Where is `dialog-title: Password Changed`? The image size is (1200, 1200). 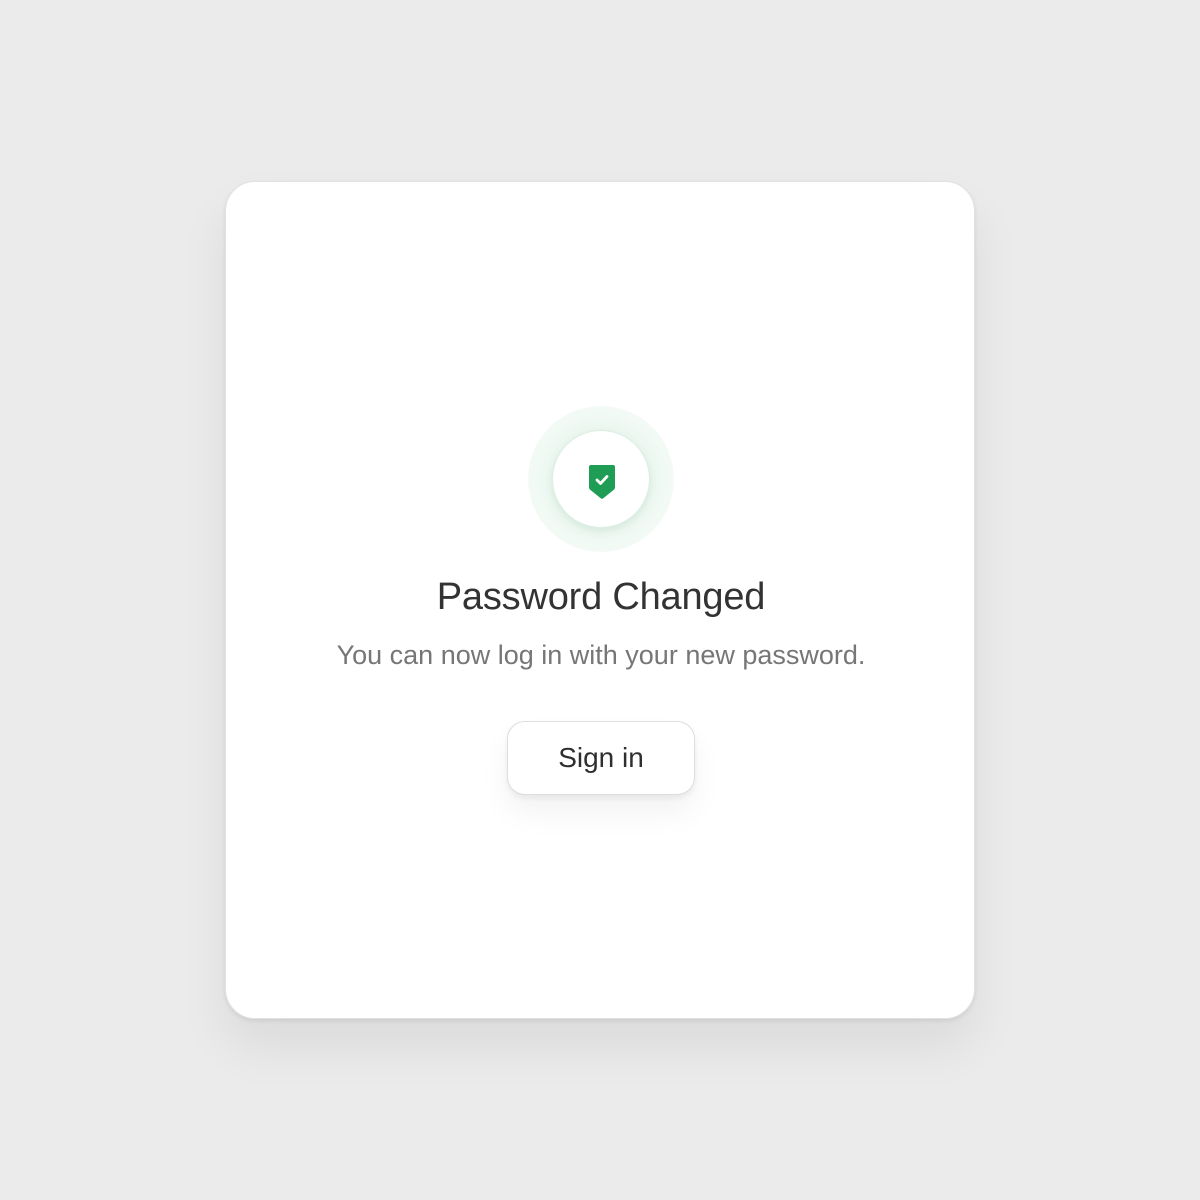 dialog-title: Password Changed is located at coordinates (601, 597).